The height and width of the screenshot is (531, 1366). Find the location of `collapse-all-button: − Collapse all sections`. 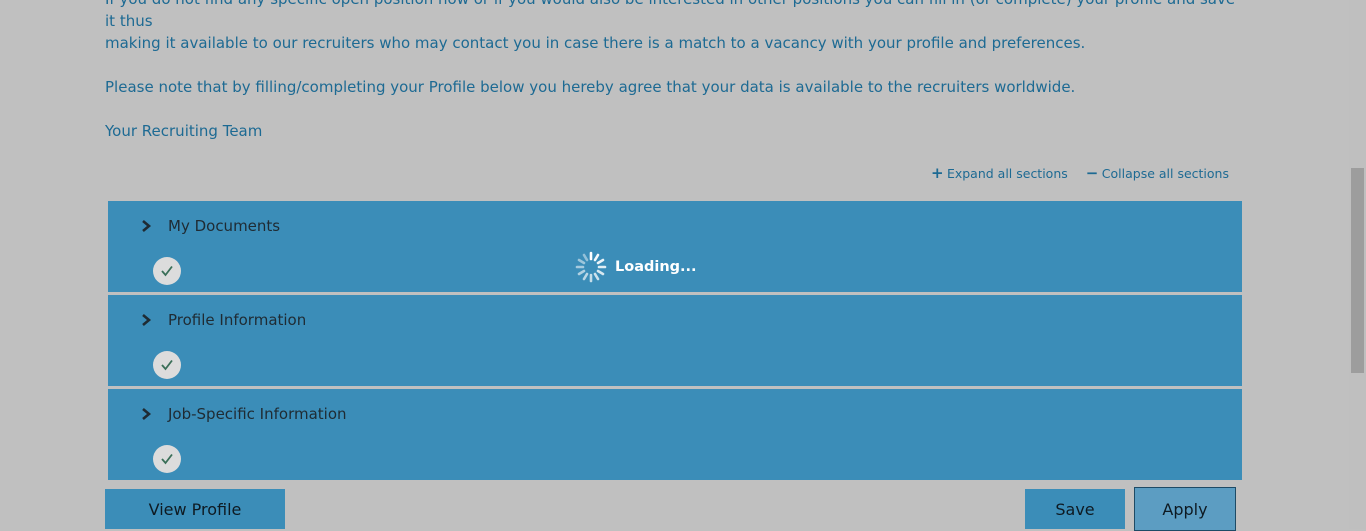

collapse-all-button: − Collapse all sections is located at coordinates (1157, 173).